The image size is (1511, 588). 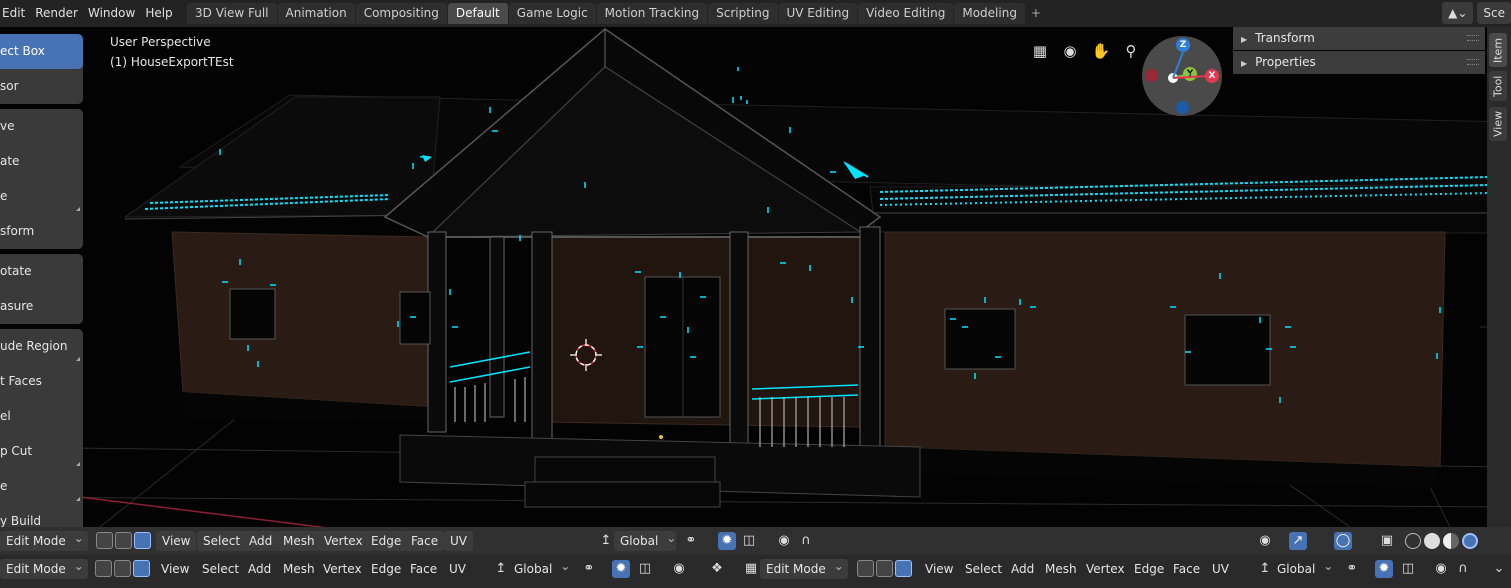 I want to click on menu-edit: Edit, so click(x=15, y=13).